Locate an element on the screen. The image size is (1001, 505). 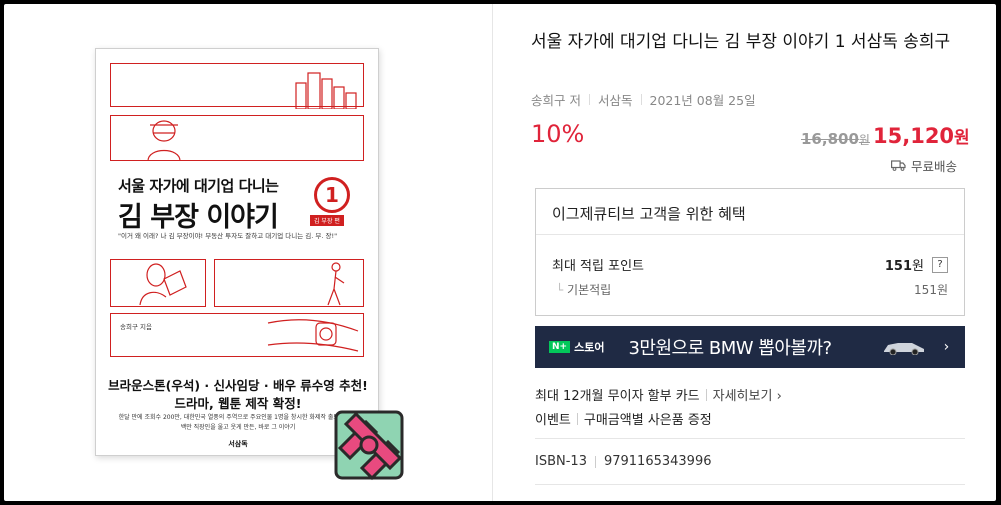
installment-text: 최대 12개월 무이자 할부 카드 is located at coordinates (617, 396).